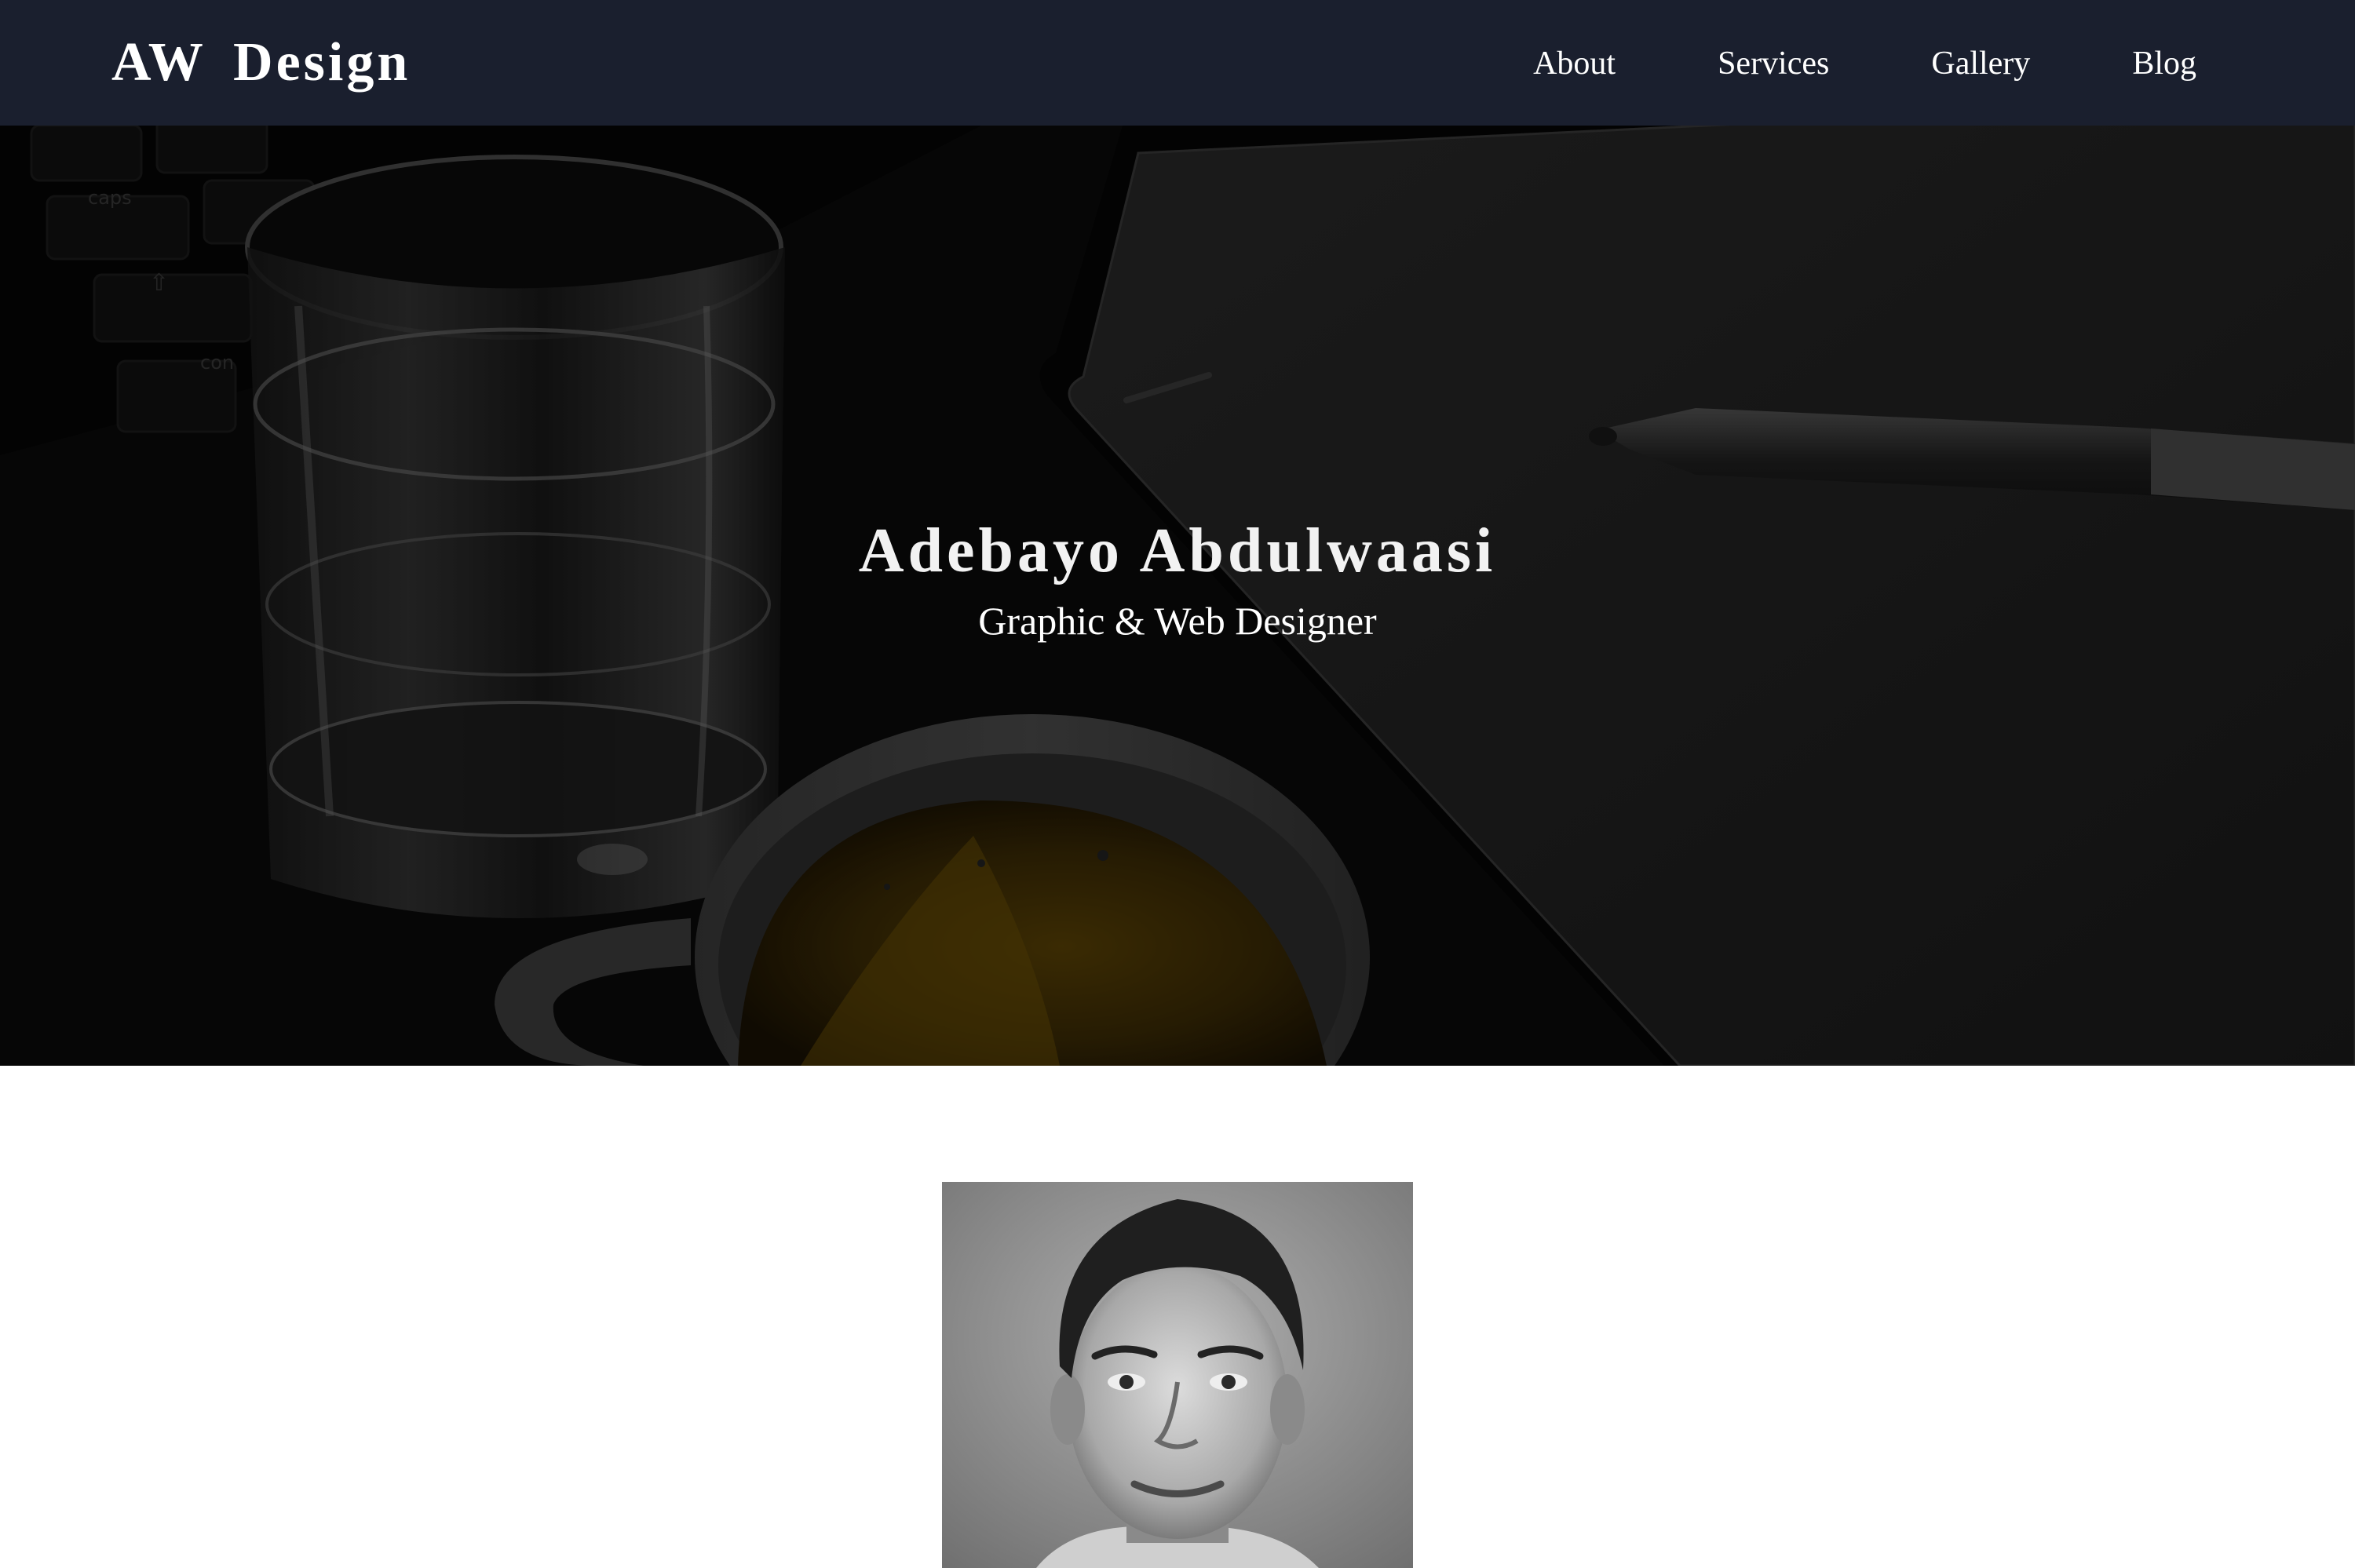  I want to click on brand-logo: AW Design, so click(261, 62).